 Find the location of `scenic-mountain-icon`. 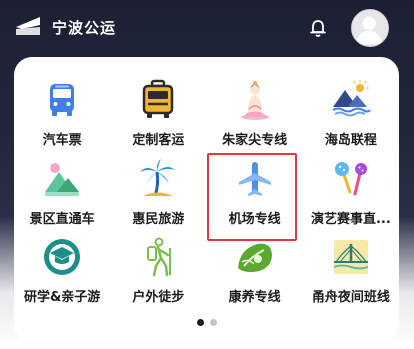

scenic-mountain-icon is located at coordinates (62, 179).